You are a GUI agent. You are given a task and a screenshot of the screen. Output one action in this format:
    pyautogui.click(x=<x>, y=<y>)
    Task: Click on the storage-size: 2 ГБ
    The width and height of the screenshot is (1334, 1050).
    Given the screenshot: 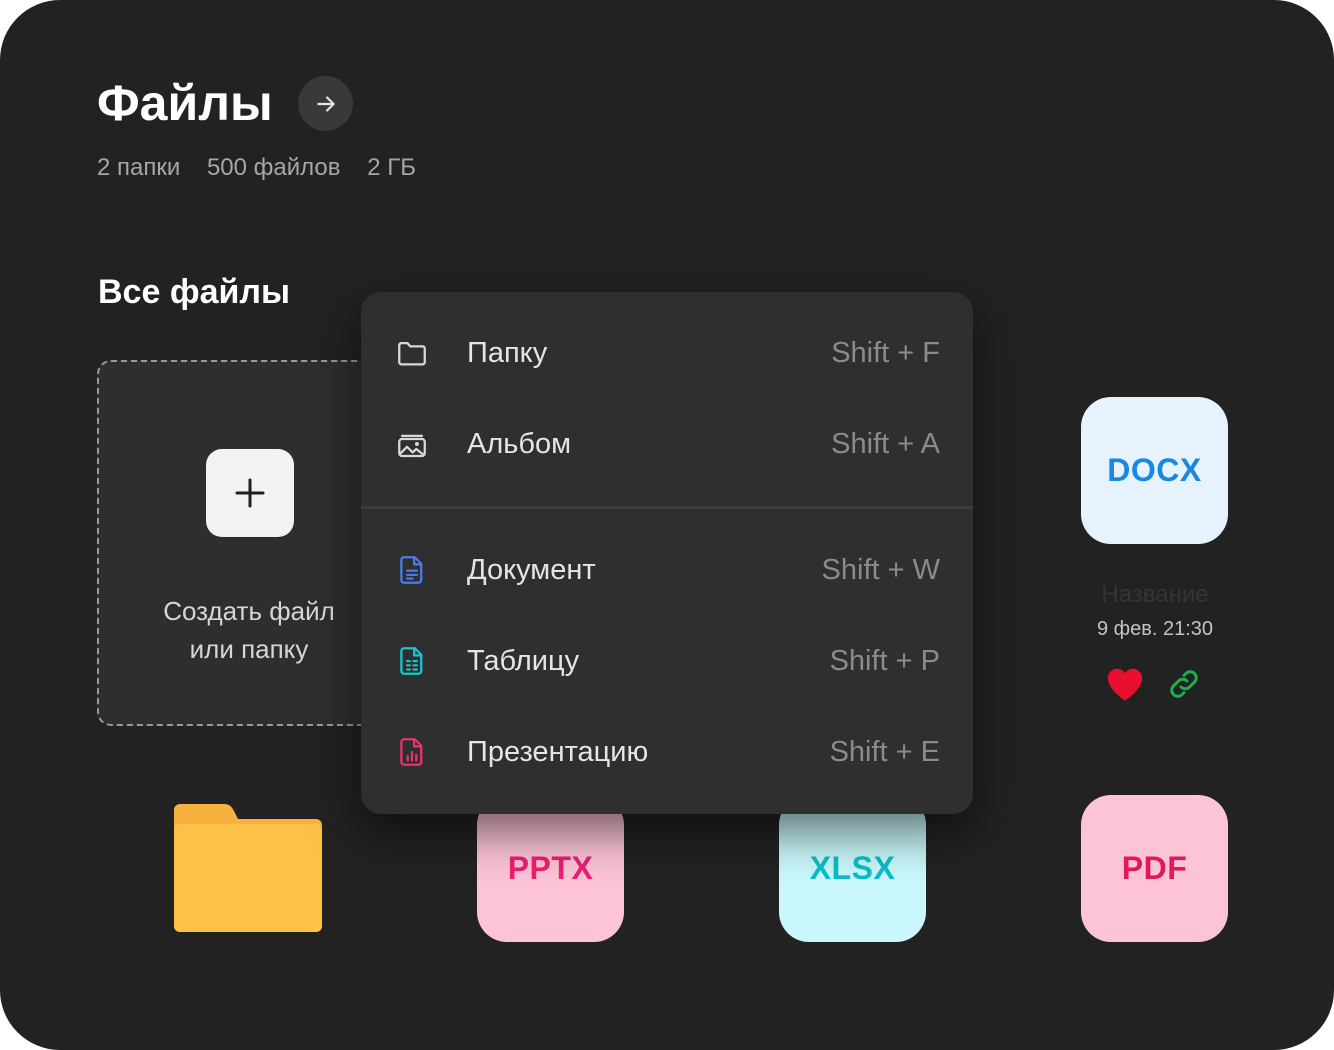 What is the action you would take?
    pyautogui.click(x=391, y=167)
    